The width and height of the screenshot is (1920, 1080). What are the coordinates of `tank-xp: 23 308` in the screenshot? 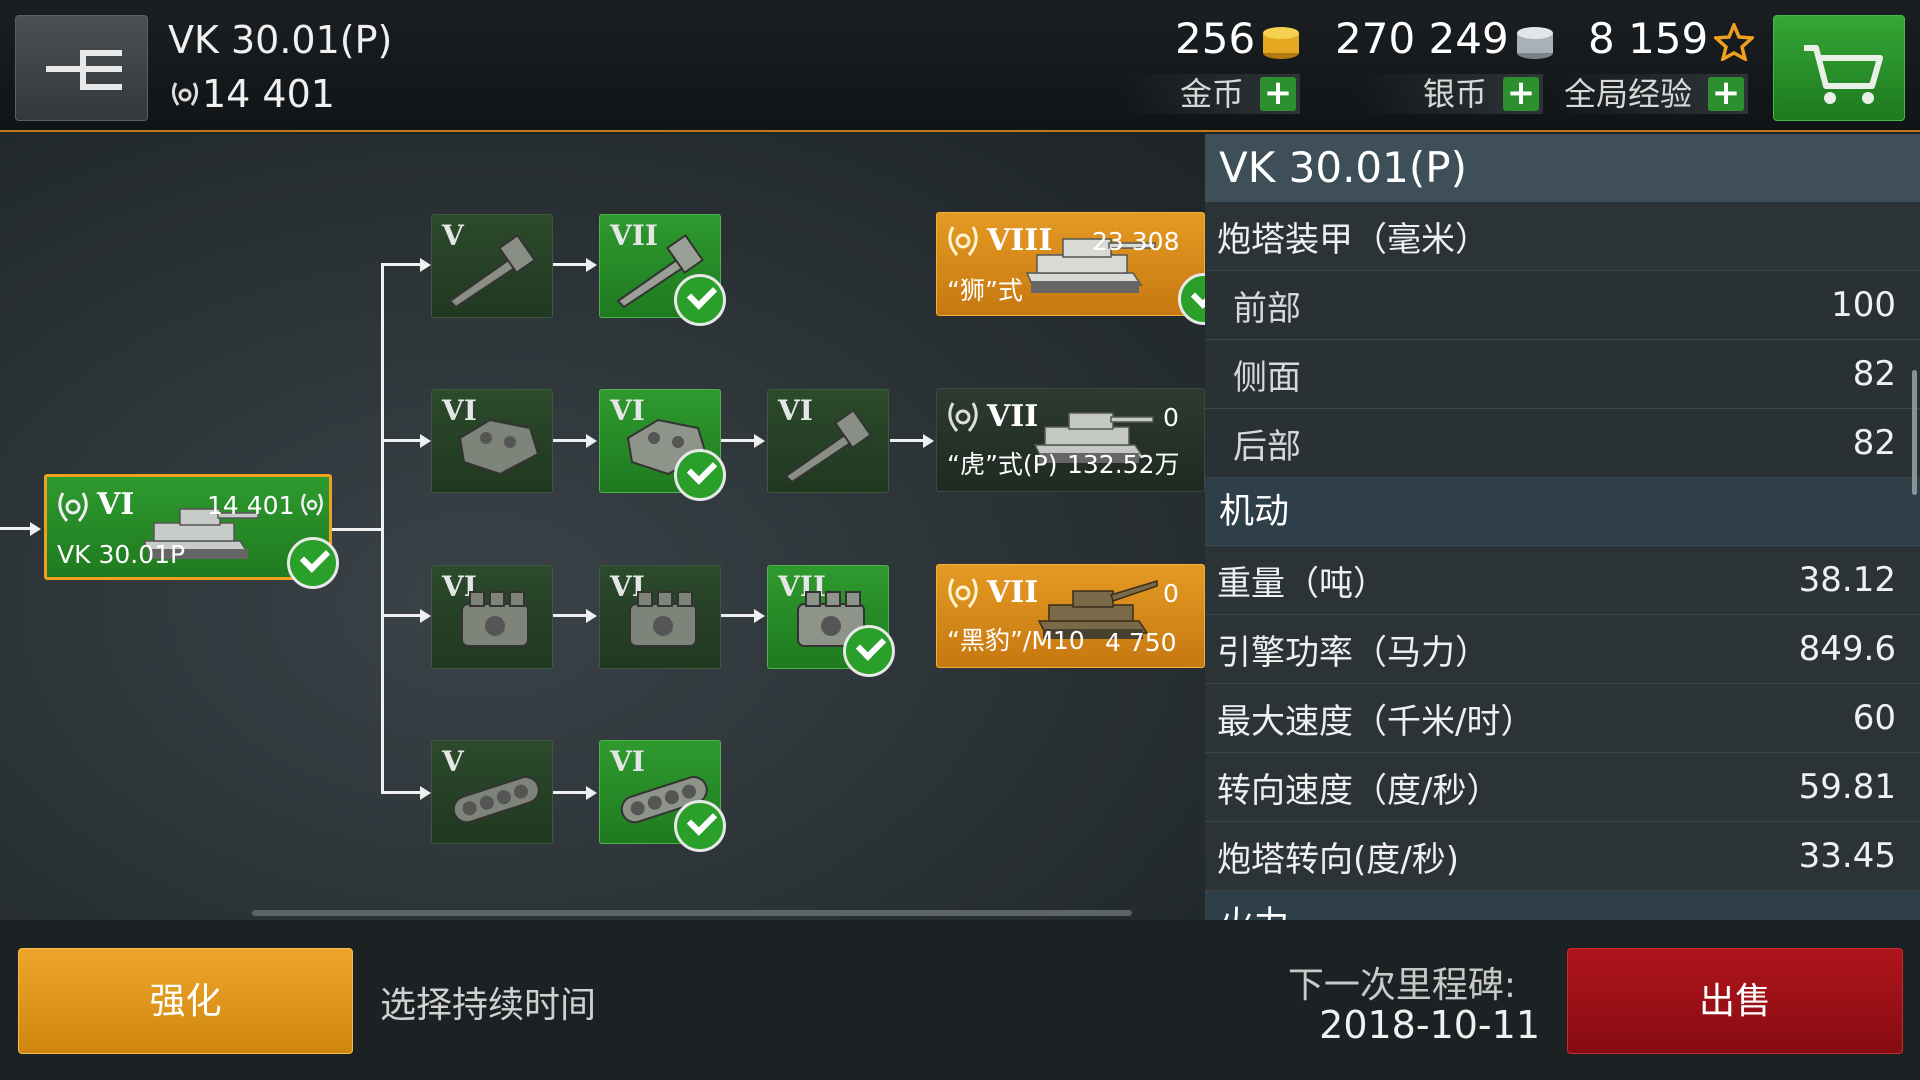 It's located at (1136, 241).